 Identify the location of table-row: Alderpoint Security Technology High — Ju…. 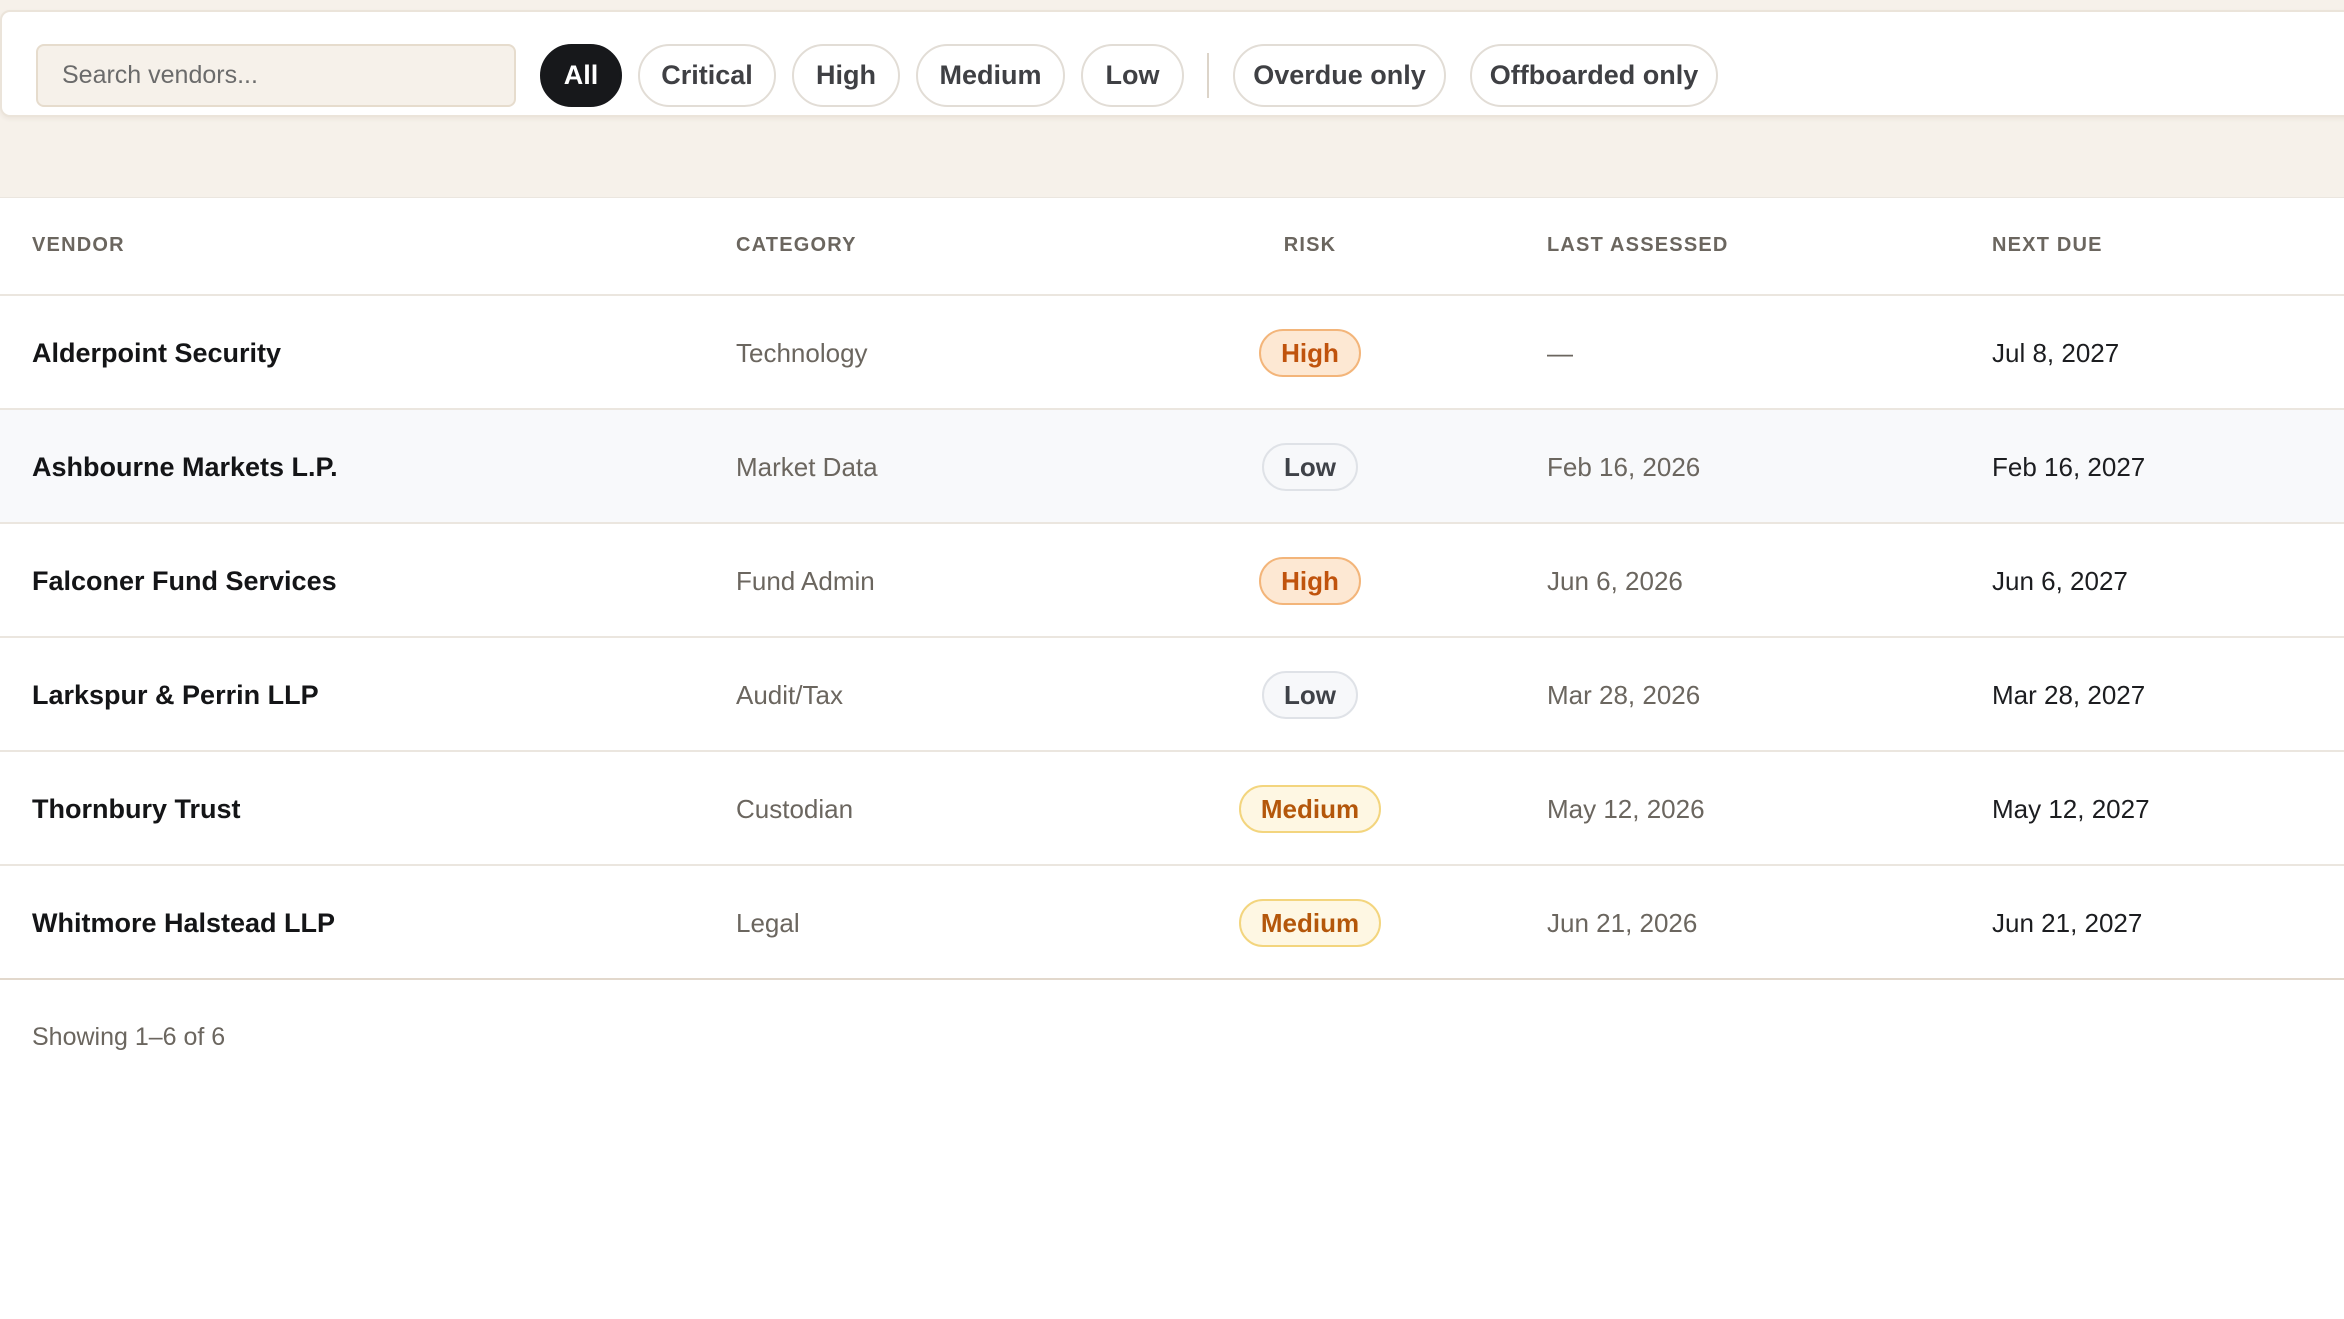
(1172, 353).